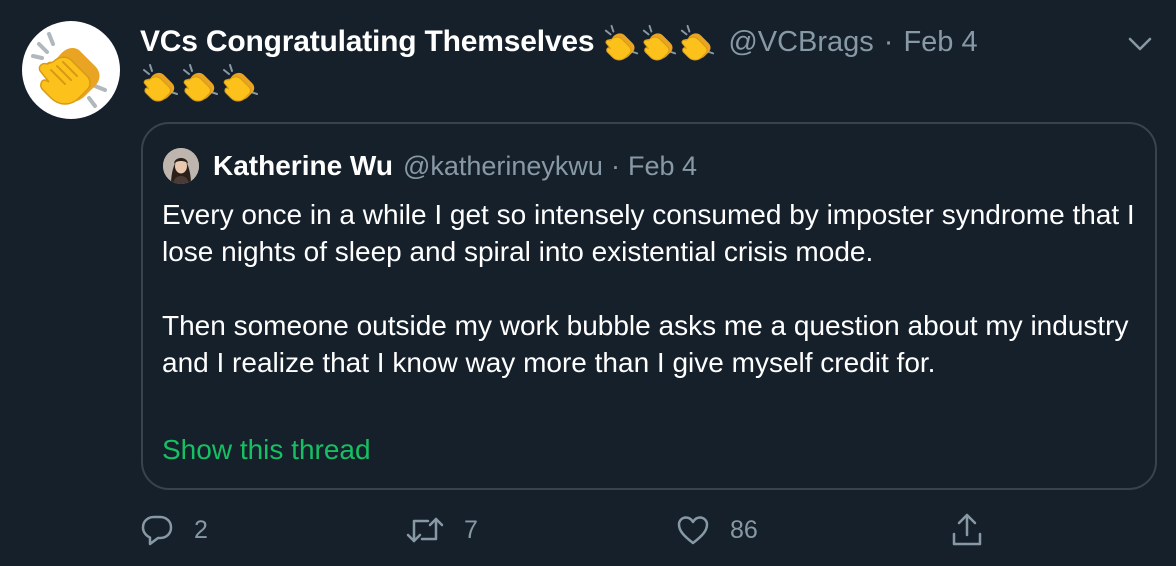 The width and height of the screenshot is (1176, 566). I want to click on name-emoji-group, so click(659, 42).